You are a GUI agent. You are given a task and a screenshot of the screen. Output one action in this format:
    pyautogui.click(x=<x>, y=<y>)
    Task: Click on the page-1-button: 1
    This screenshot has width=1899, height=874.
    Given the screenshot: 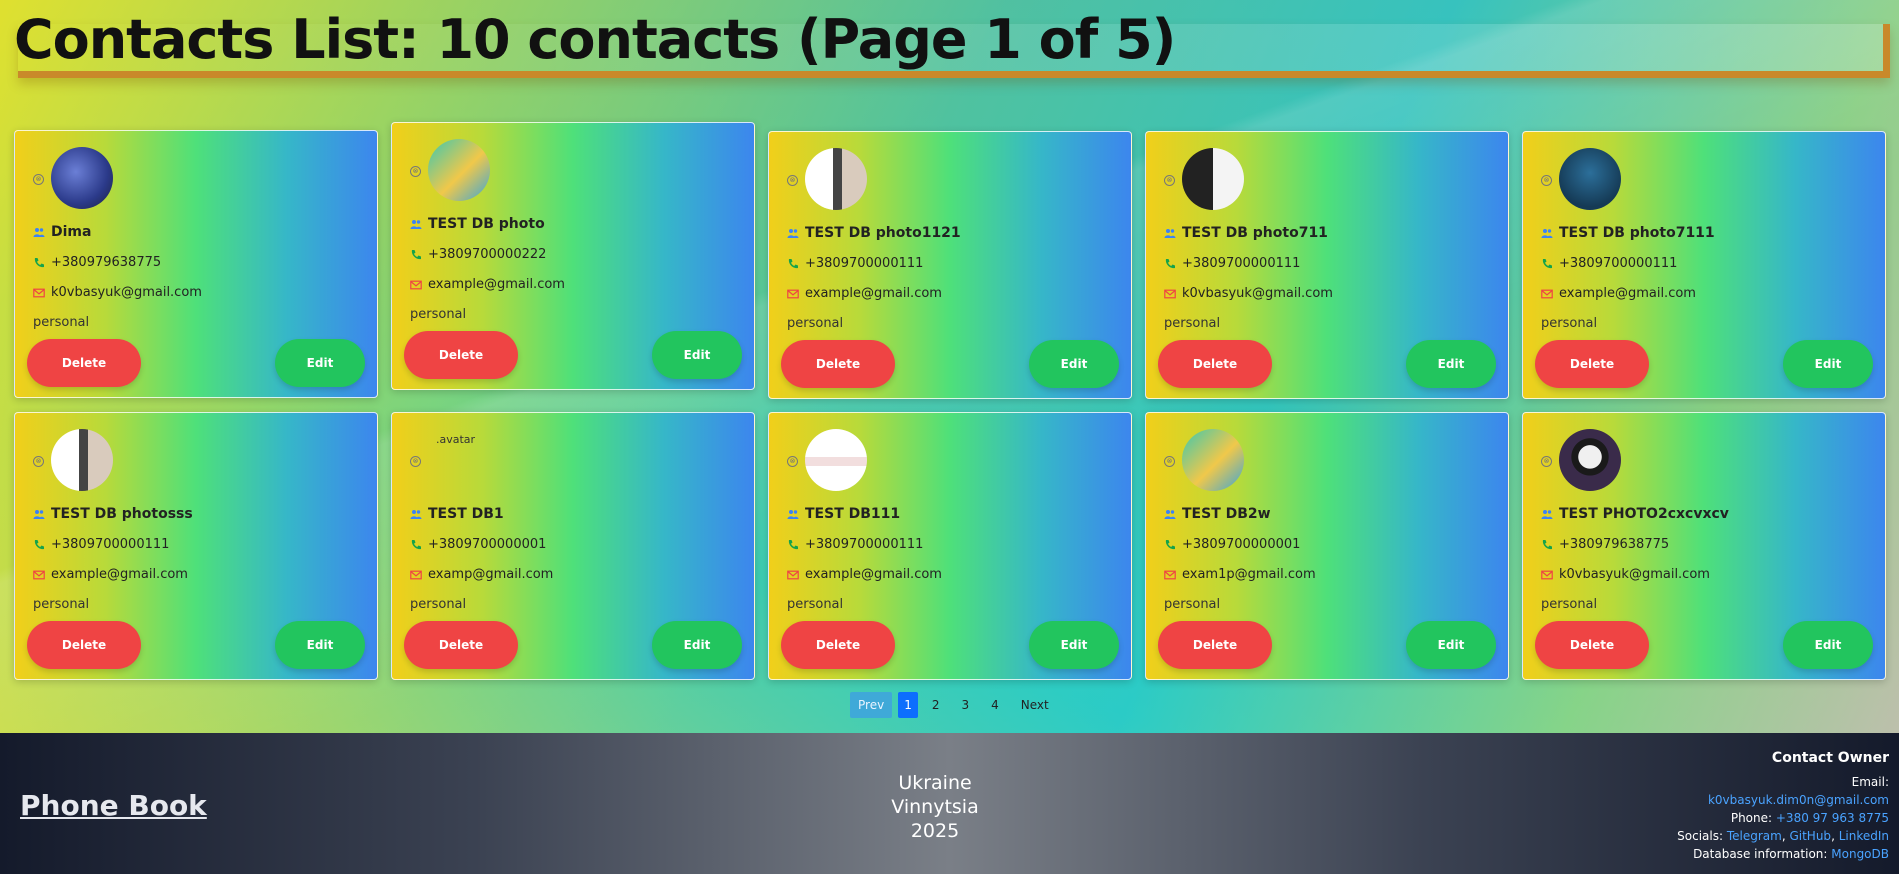 What is the action you would take?
    pyautogui.click(x=908, y=705)
    